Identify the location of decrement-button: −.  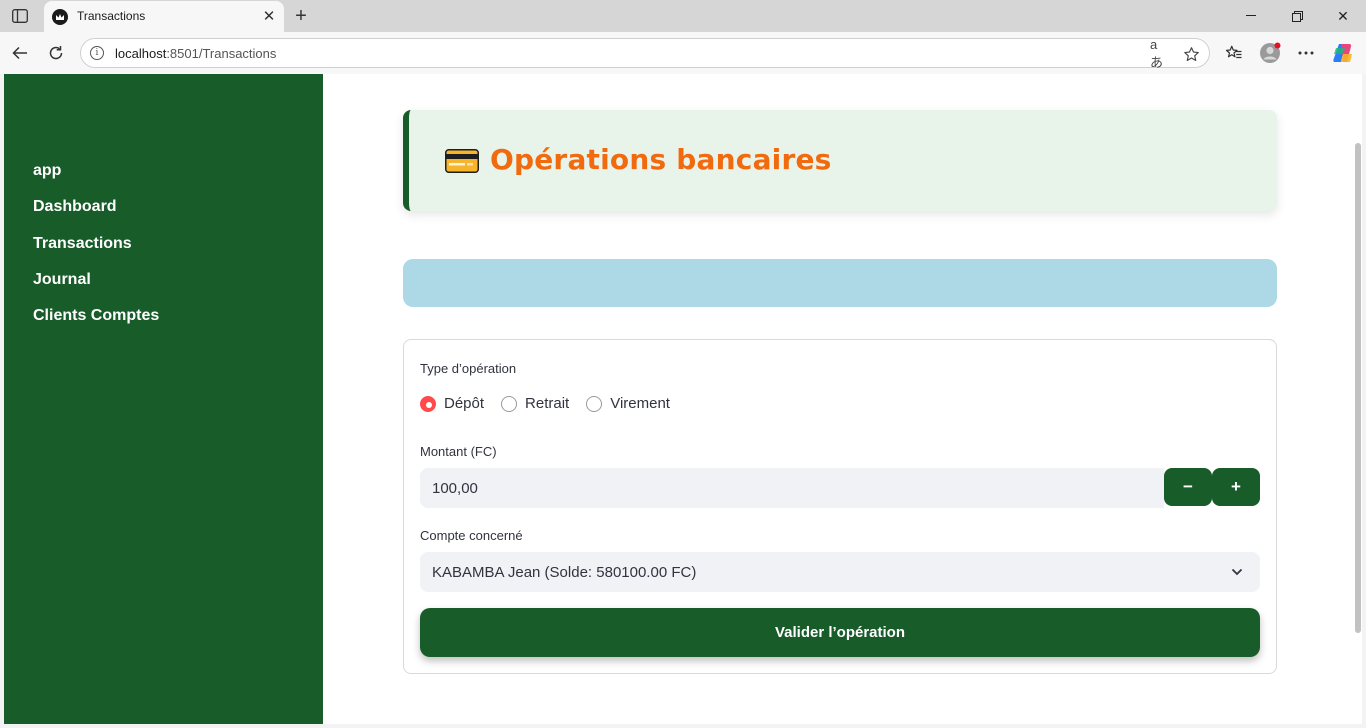
(1188, 487).